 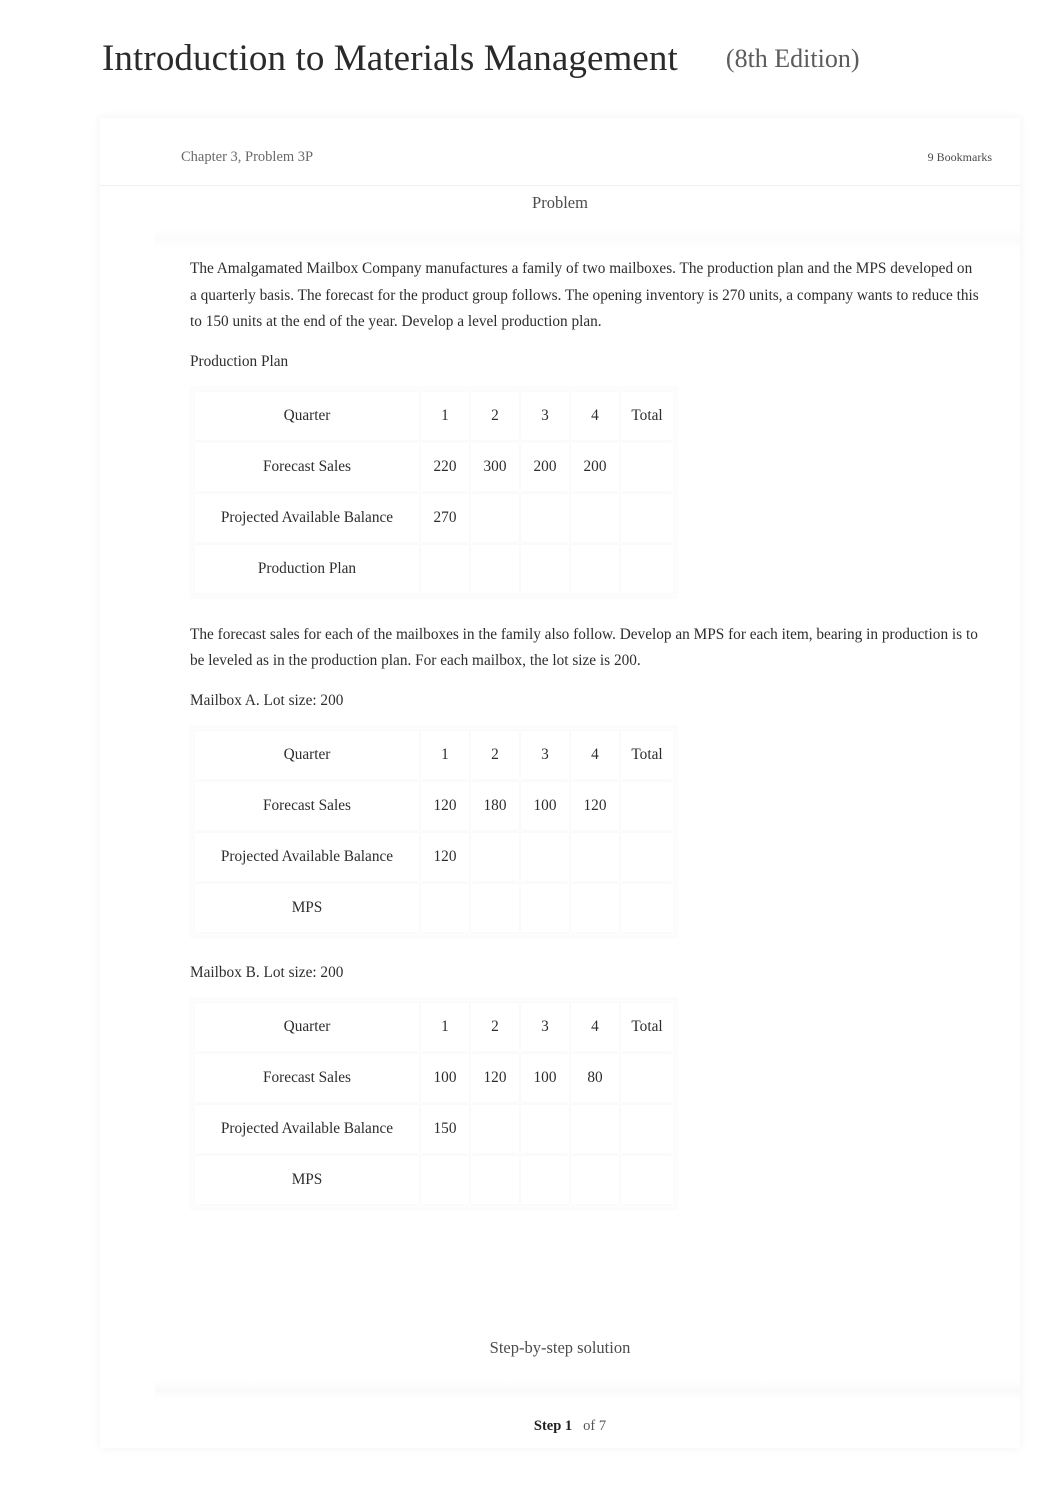 What do you see at coordinates (587, 1390) in the screenshot?
I see `solution-heading-divider` at bounding box center [587, 1390].